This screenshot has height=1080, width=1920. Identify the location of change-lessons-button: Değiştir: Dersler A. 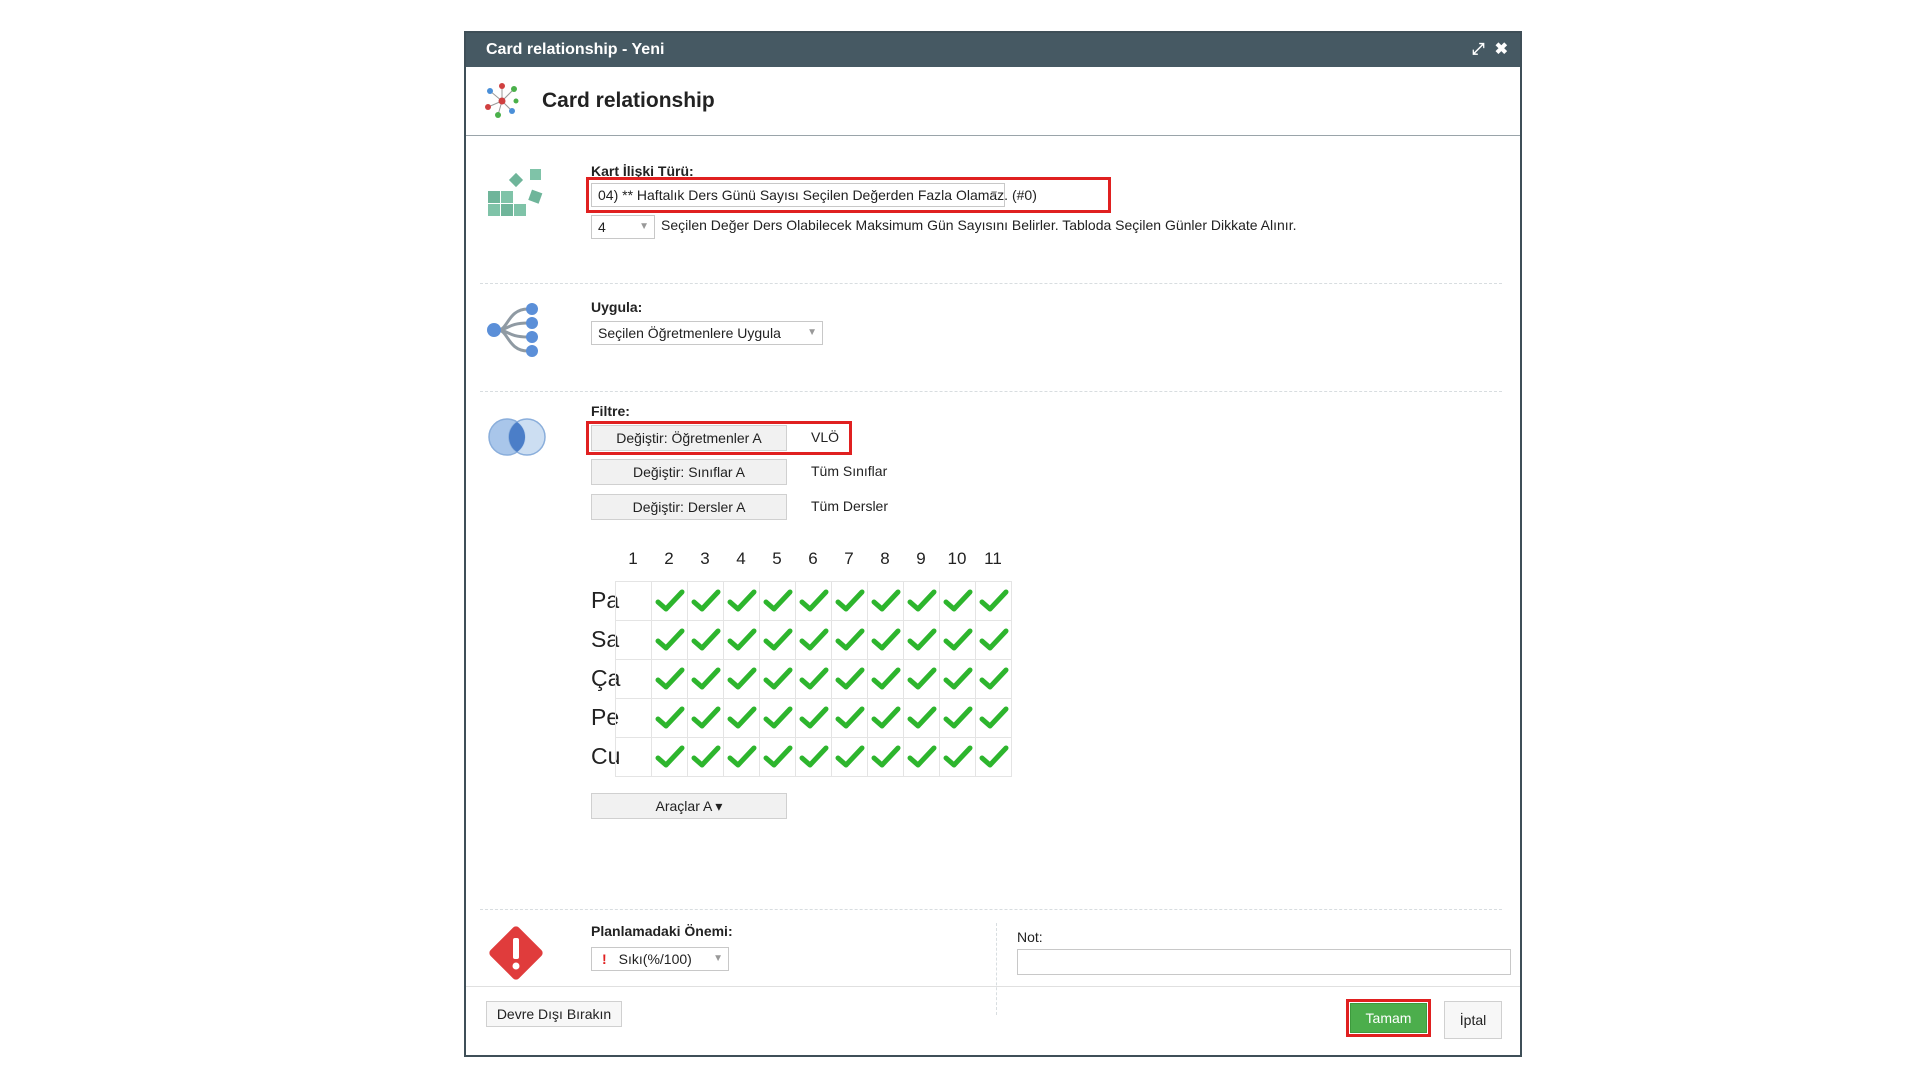
(689, 507).